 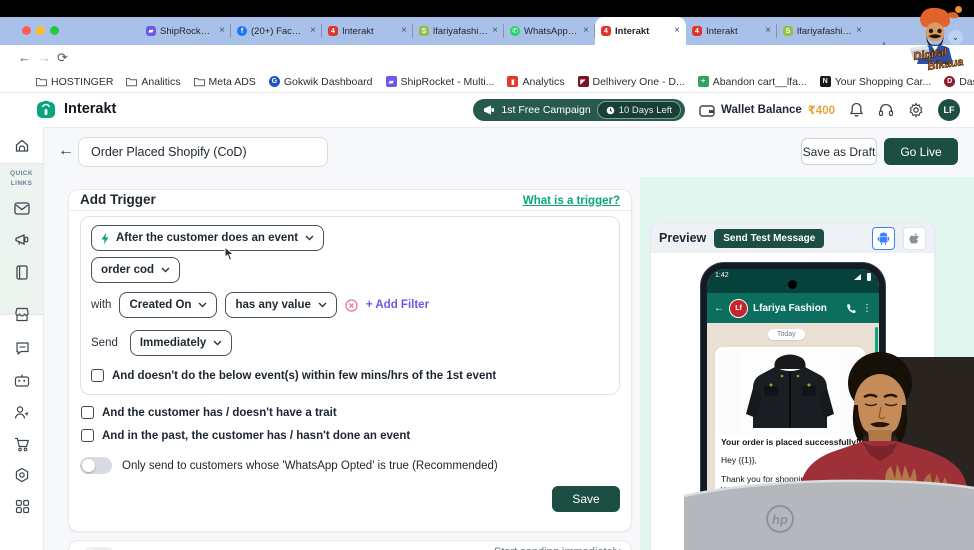 What do you see at coordinates (96, 465) in the screenshot?
I see `whatsapp-opted-toggle` at bounding box center [96, 465].